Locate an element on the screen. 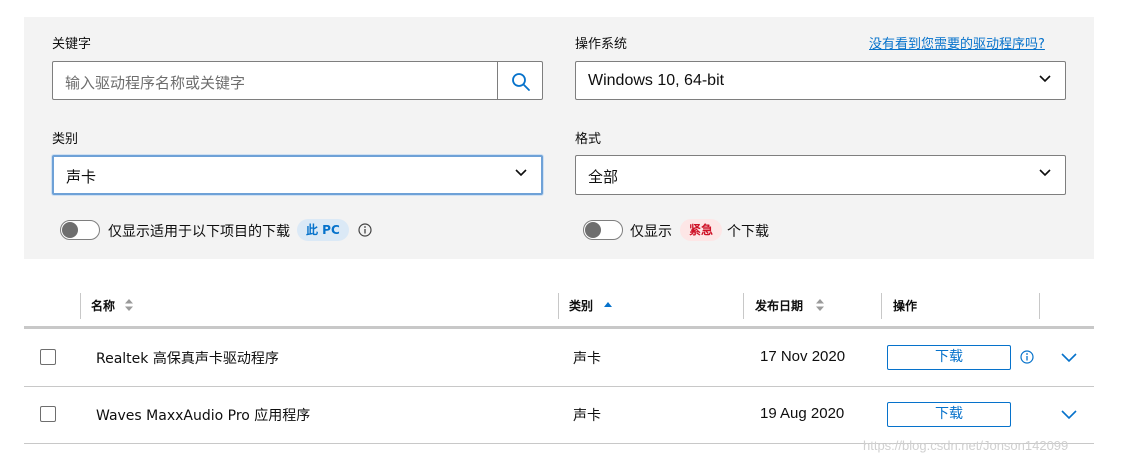  search-button is located at coordinates (520, 80).